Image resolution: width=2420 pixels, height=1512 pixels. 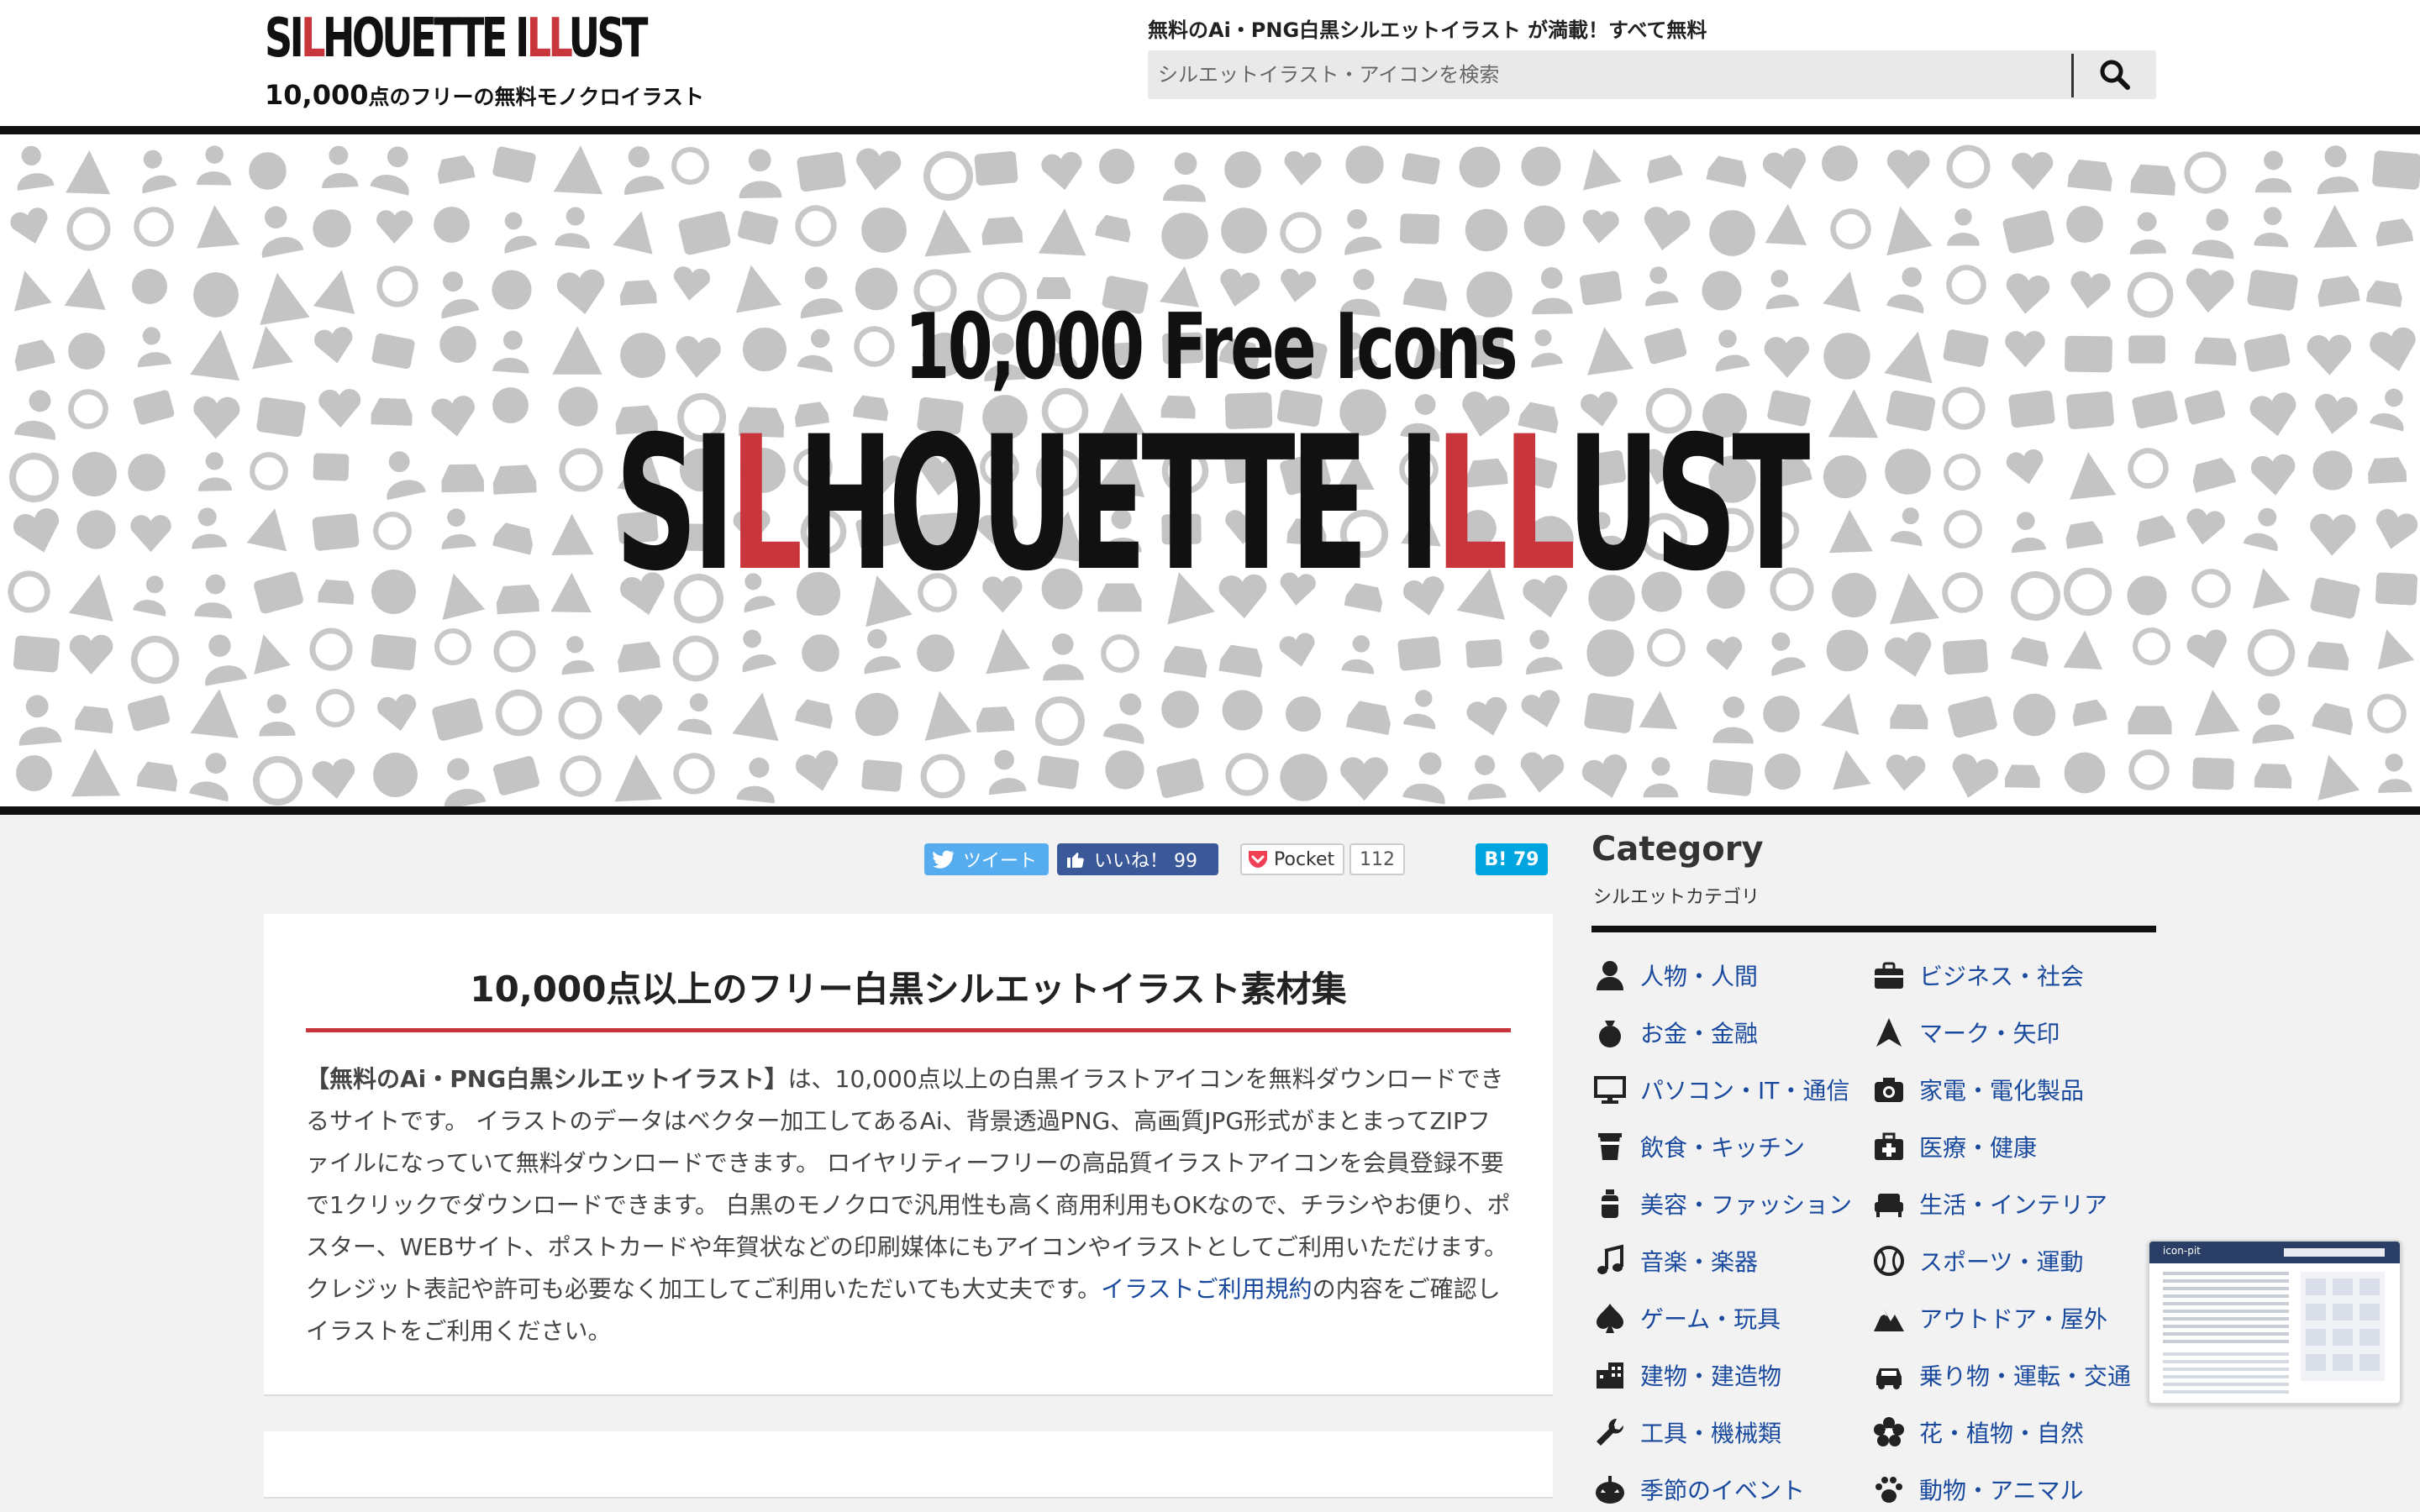 I want to click on search-bar, so click(x=1652, y=74).